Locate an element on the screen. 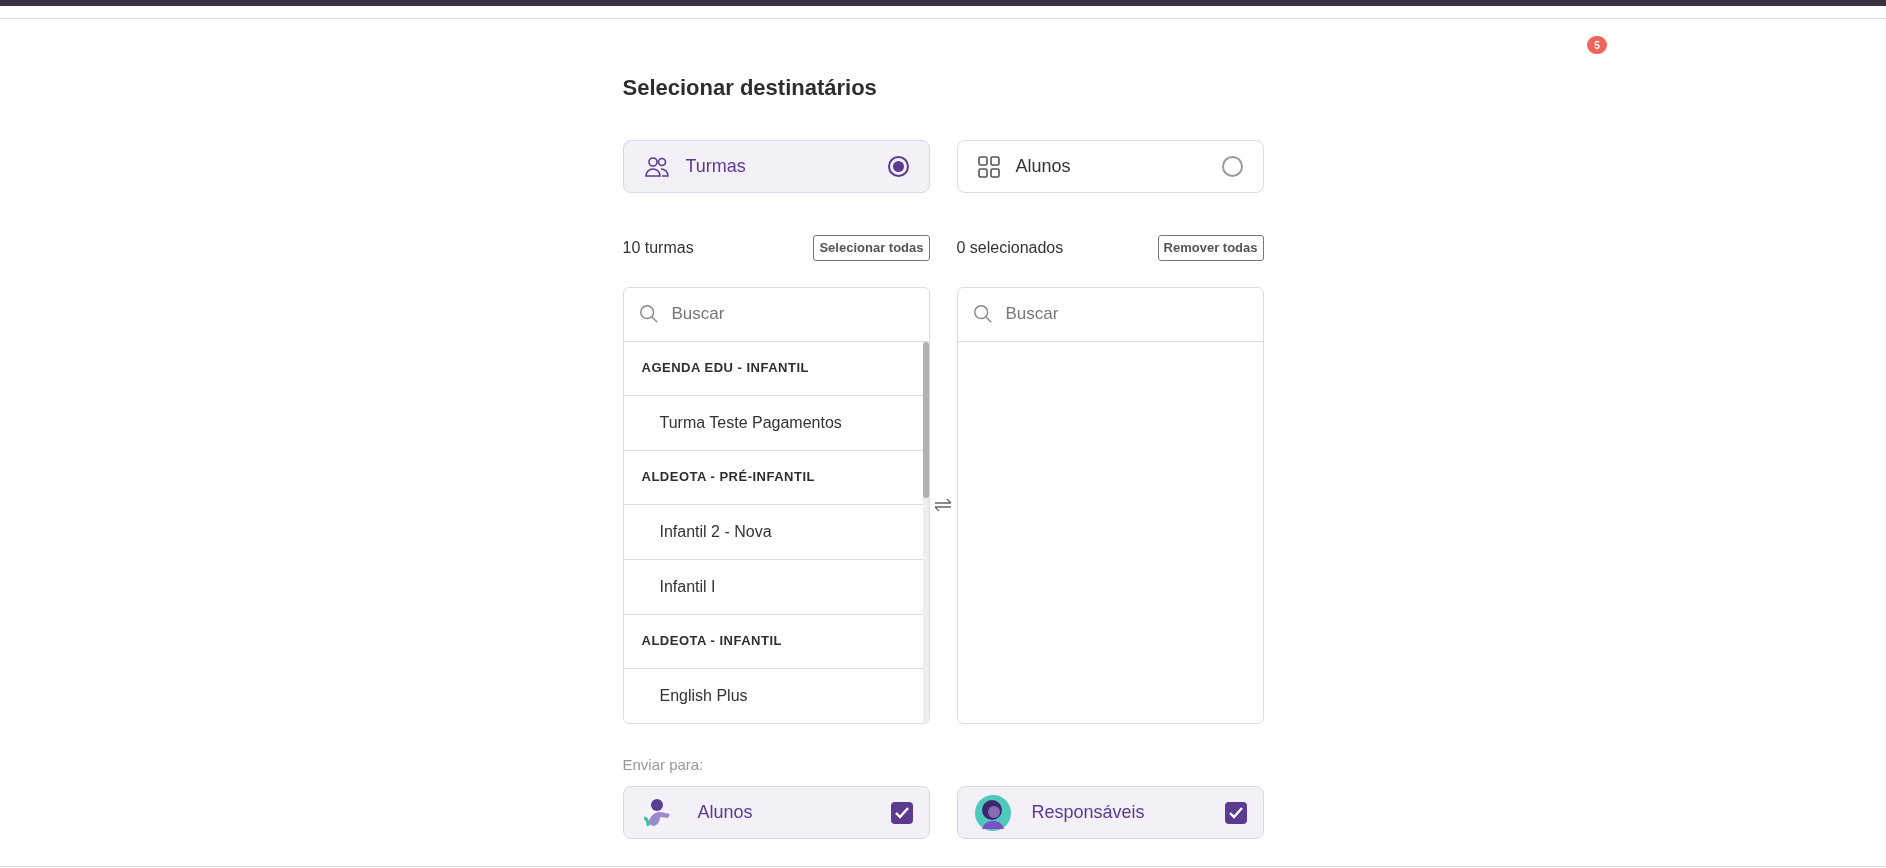 This screenshot has width=1886, height=868. mode-option: Alunos is located at coordinates (1110, 166).